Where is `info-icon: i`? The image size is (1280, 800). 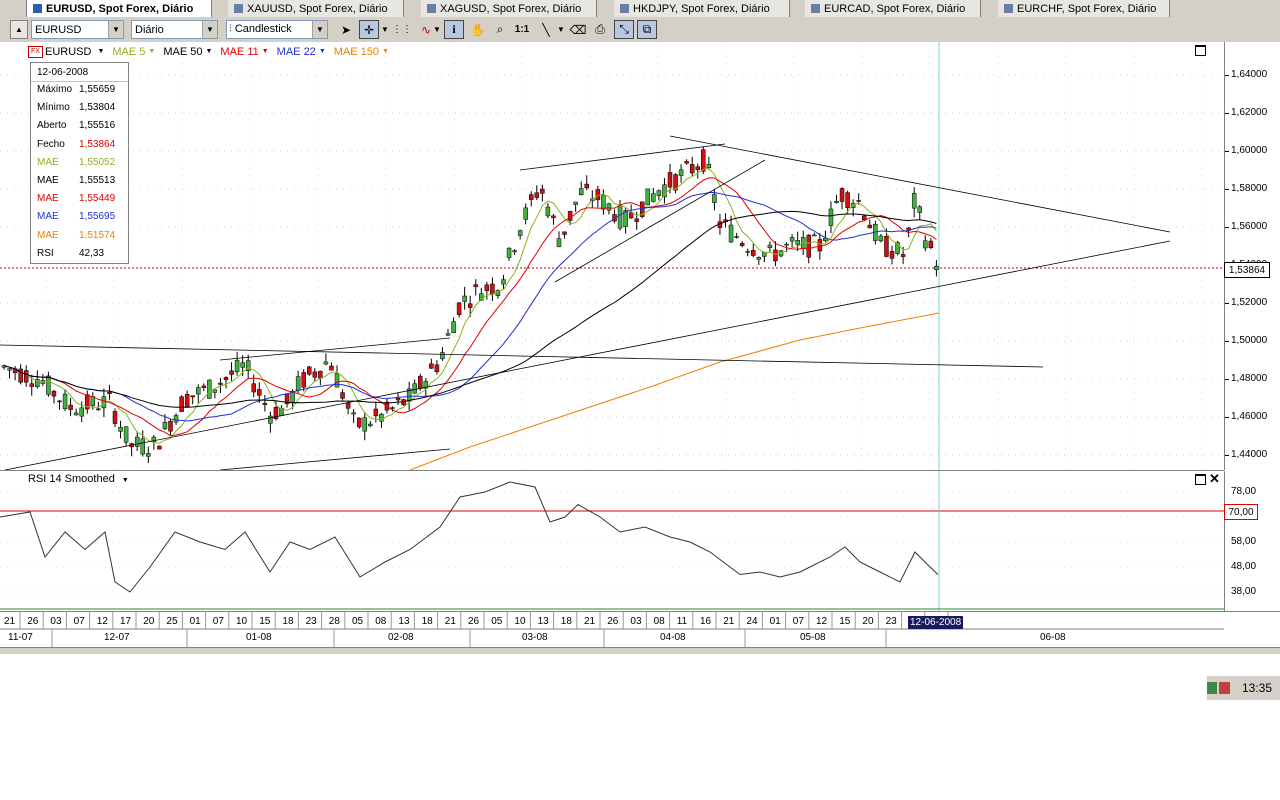
info-icon: i is located at coordinates (454, 29).